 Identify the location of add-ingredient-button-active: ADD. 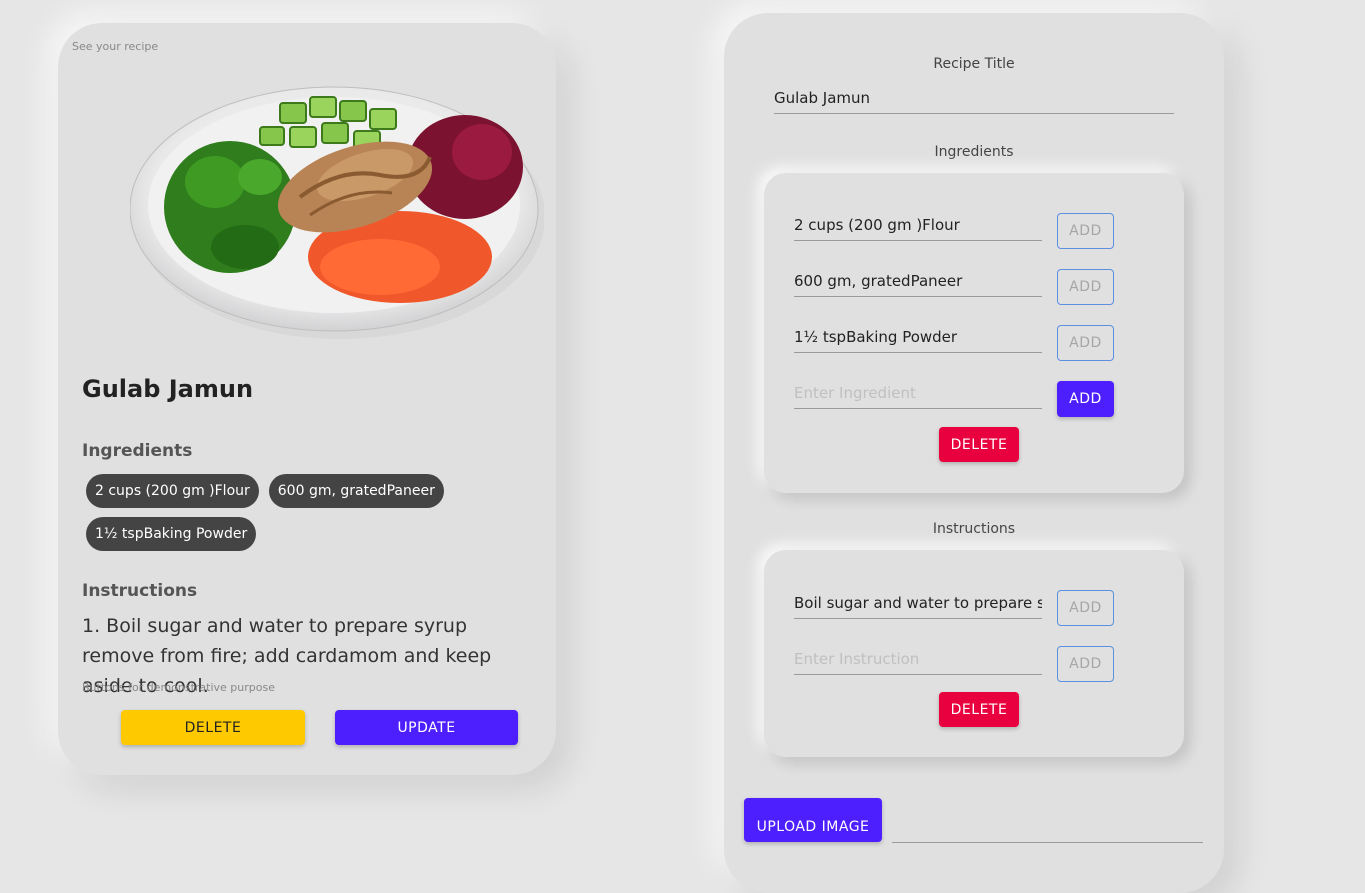
(1085, 399).